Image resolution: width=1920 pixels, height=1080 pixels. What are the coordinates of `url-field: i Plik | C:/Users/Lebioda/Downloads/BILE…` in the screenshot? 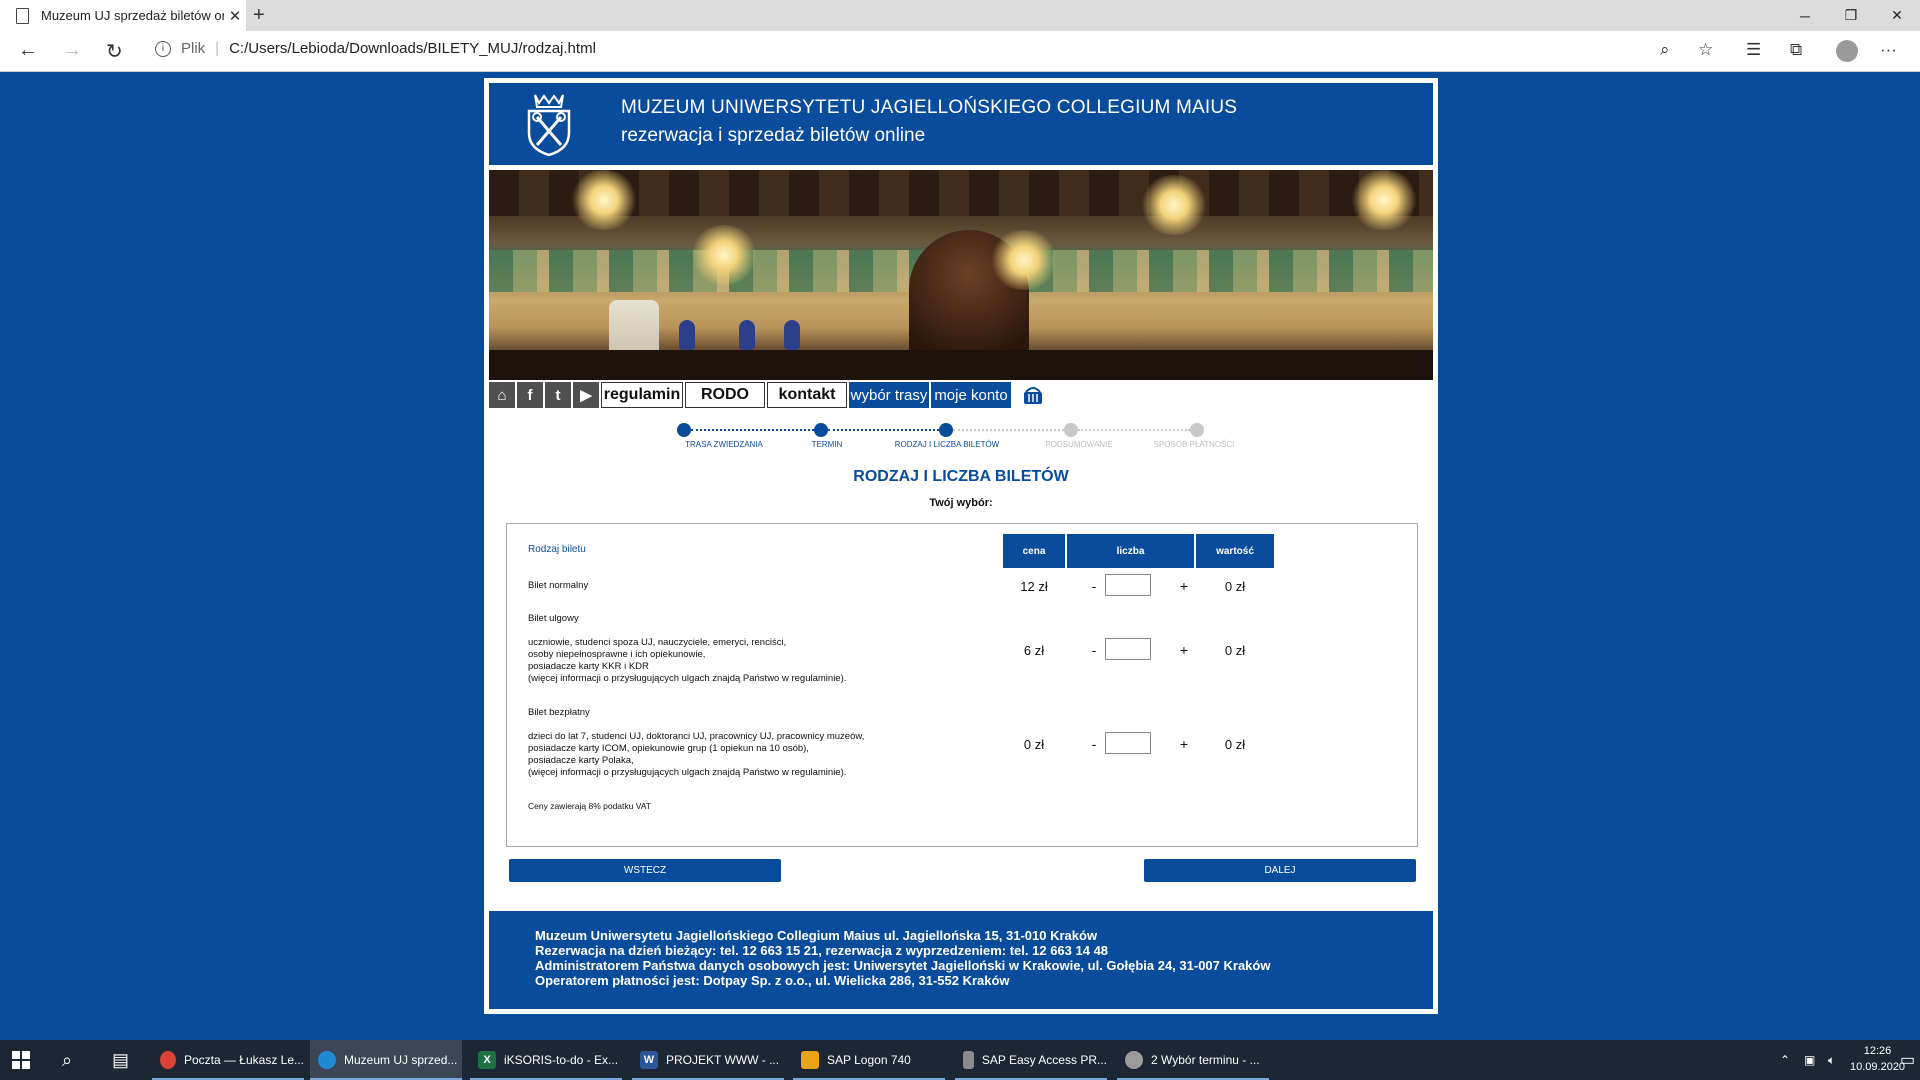 It's located at (375, 48).